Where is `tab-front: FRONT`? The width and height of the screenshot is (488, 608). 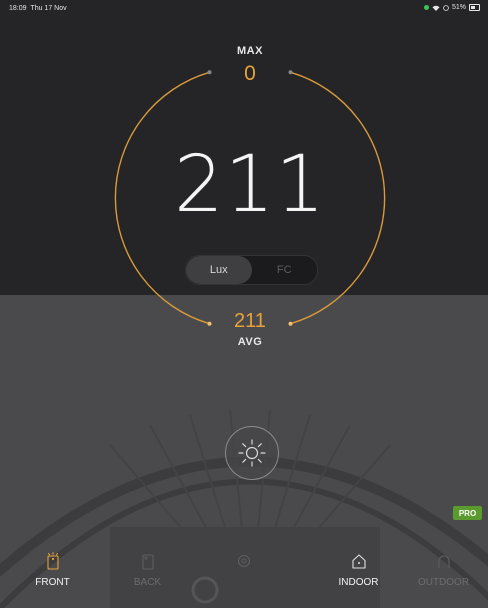
tab-front: FRONT is located at coordinates (52, 578).